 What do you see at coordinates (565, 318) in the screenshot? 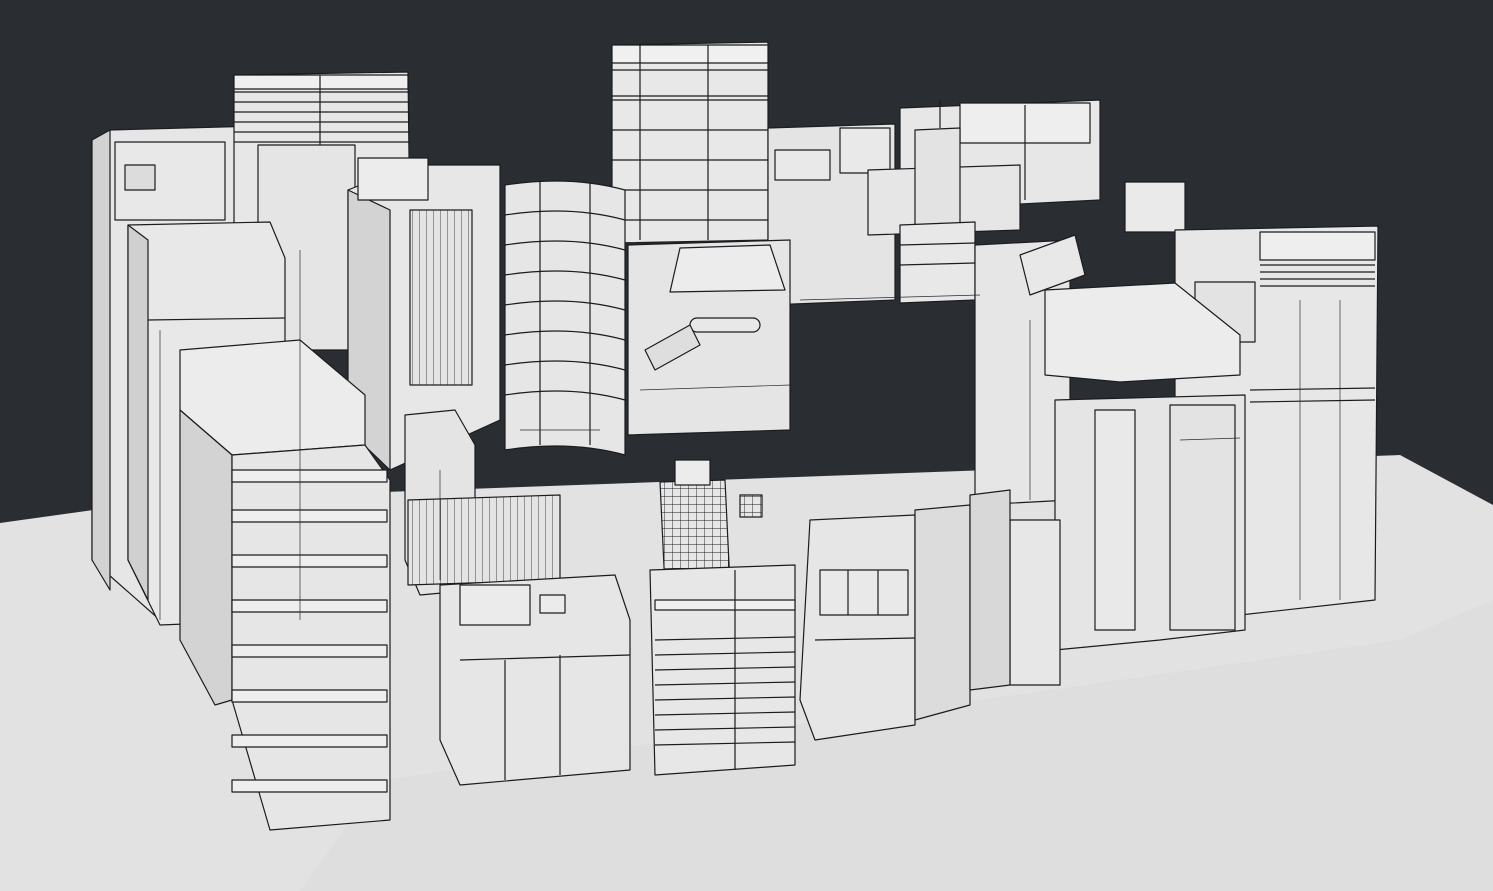
I see `building-mid-cylinder` at bounding box center [565, 318].